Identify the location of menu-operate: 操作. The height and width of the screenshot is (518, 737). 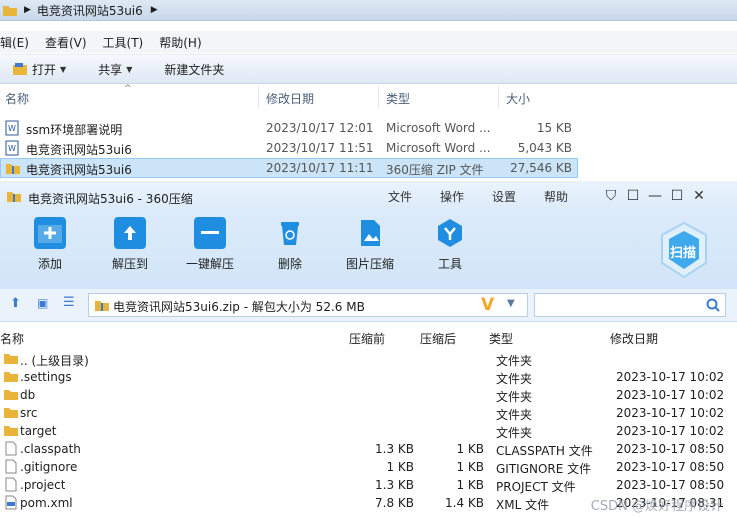
(452, 196).